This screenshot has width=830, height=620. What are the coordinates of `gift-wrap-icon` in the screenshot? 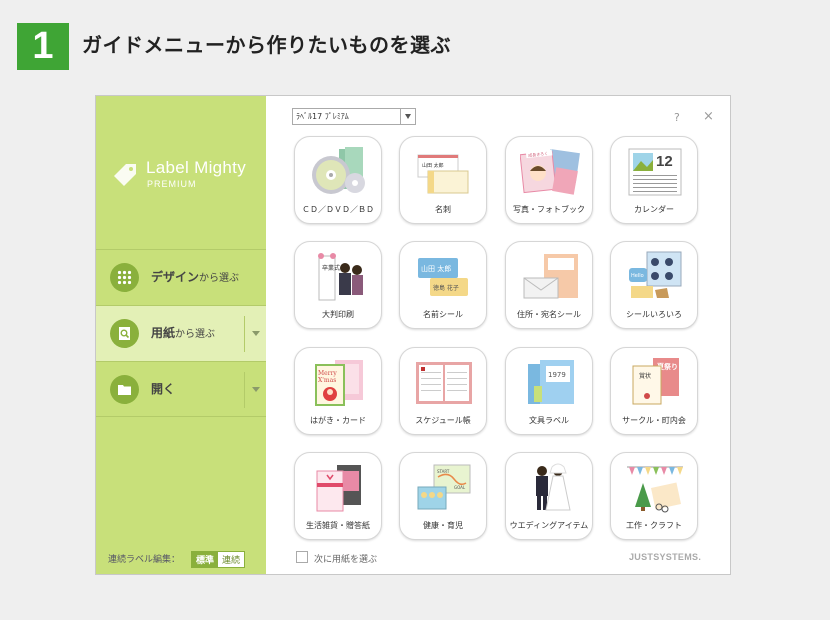 It's located at (338, 488).